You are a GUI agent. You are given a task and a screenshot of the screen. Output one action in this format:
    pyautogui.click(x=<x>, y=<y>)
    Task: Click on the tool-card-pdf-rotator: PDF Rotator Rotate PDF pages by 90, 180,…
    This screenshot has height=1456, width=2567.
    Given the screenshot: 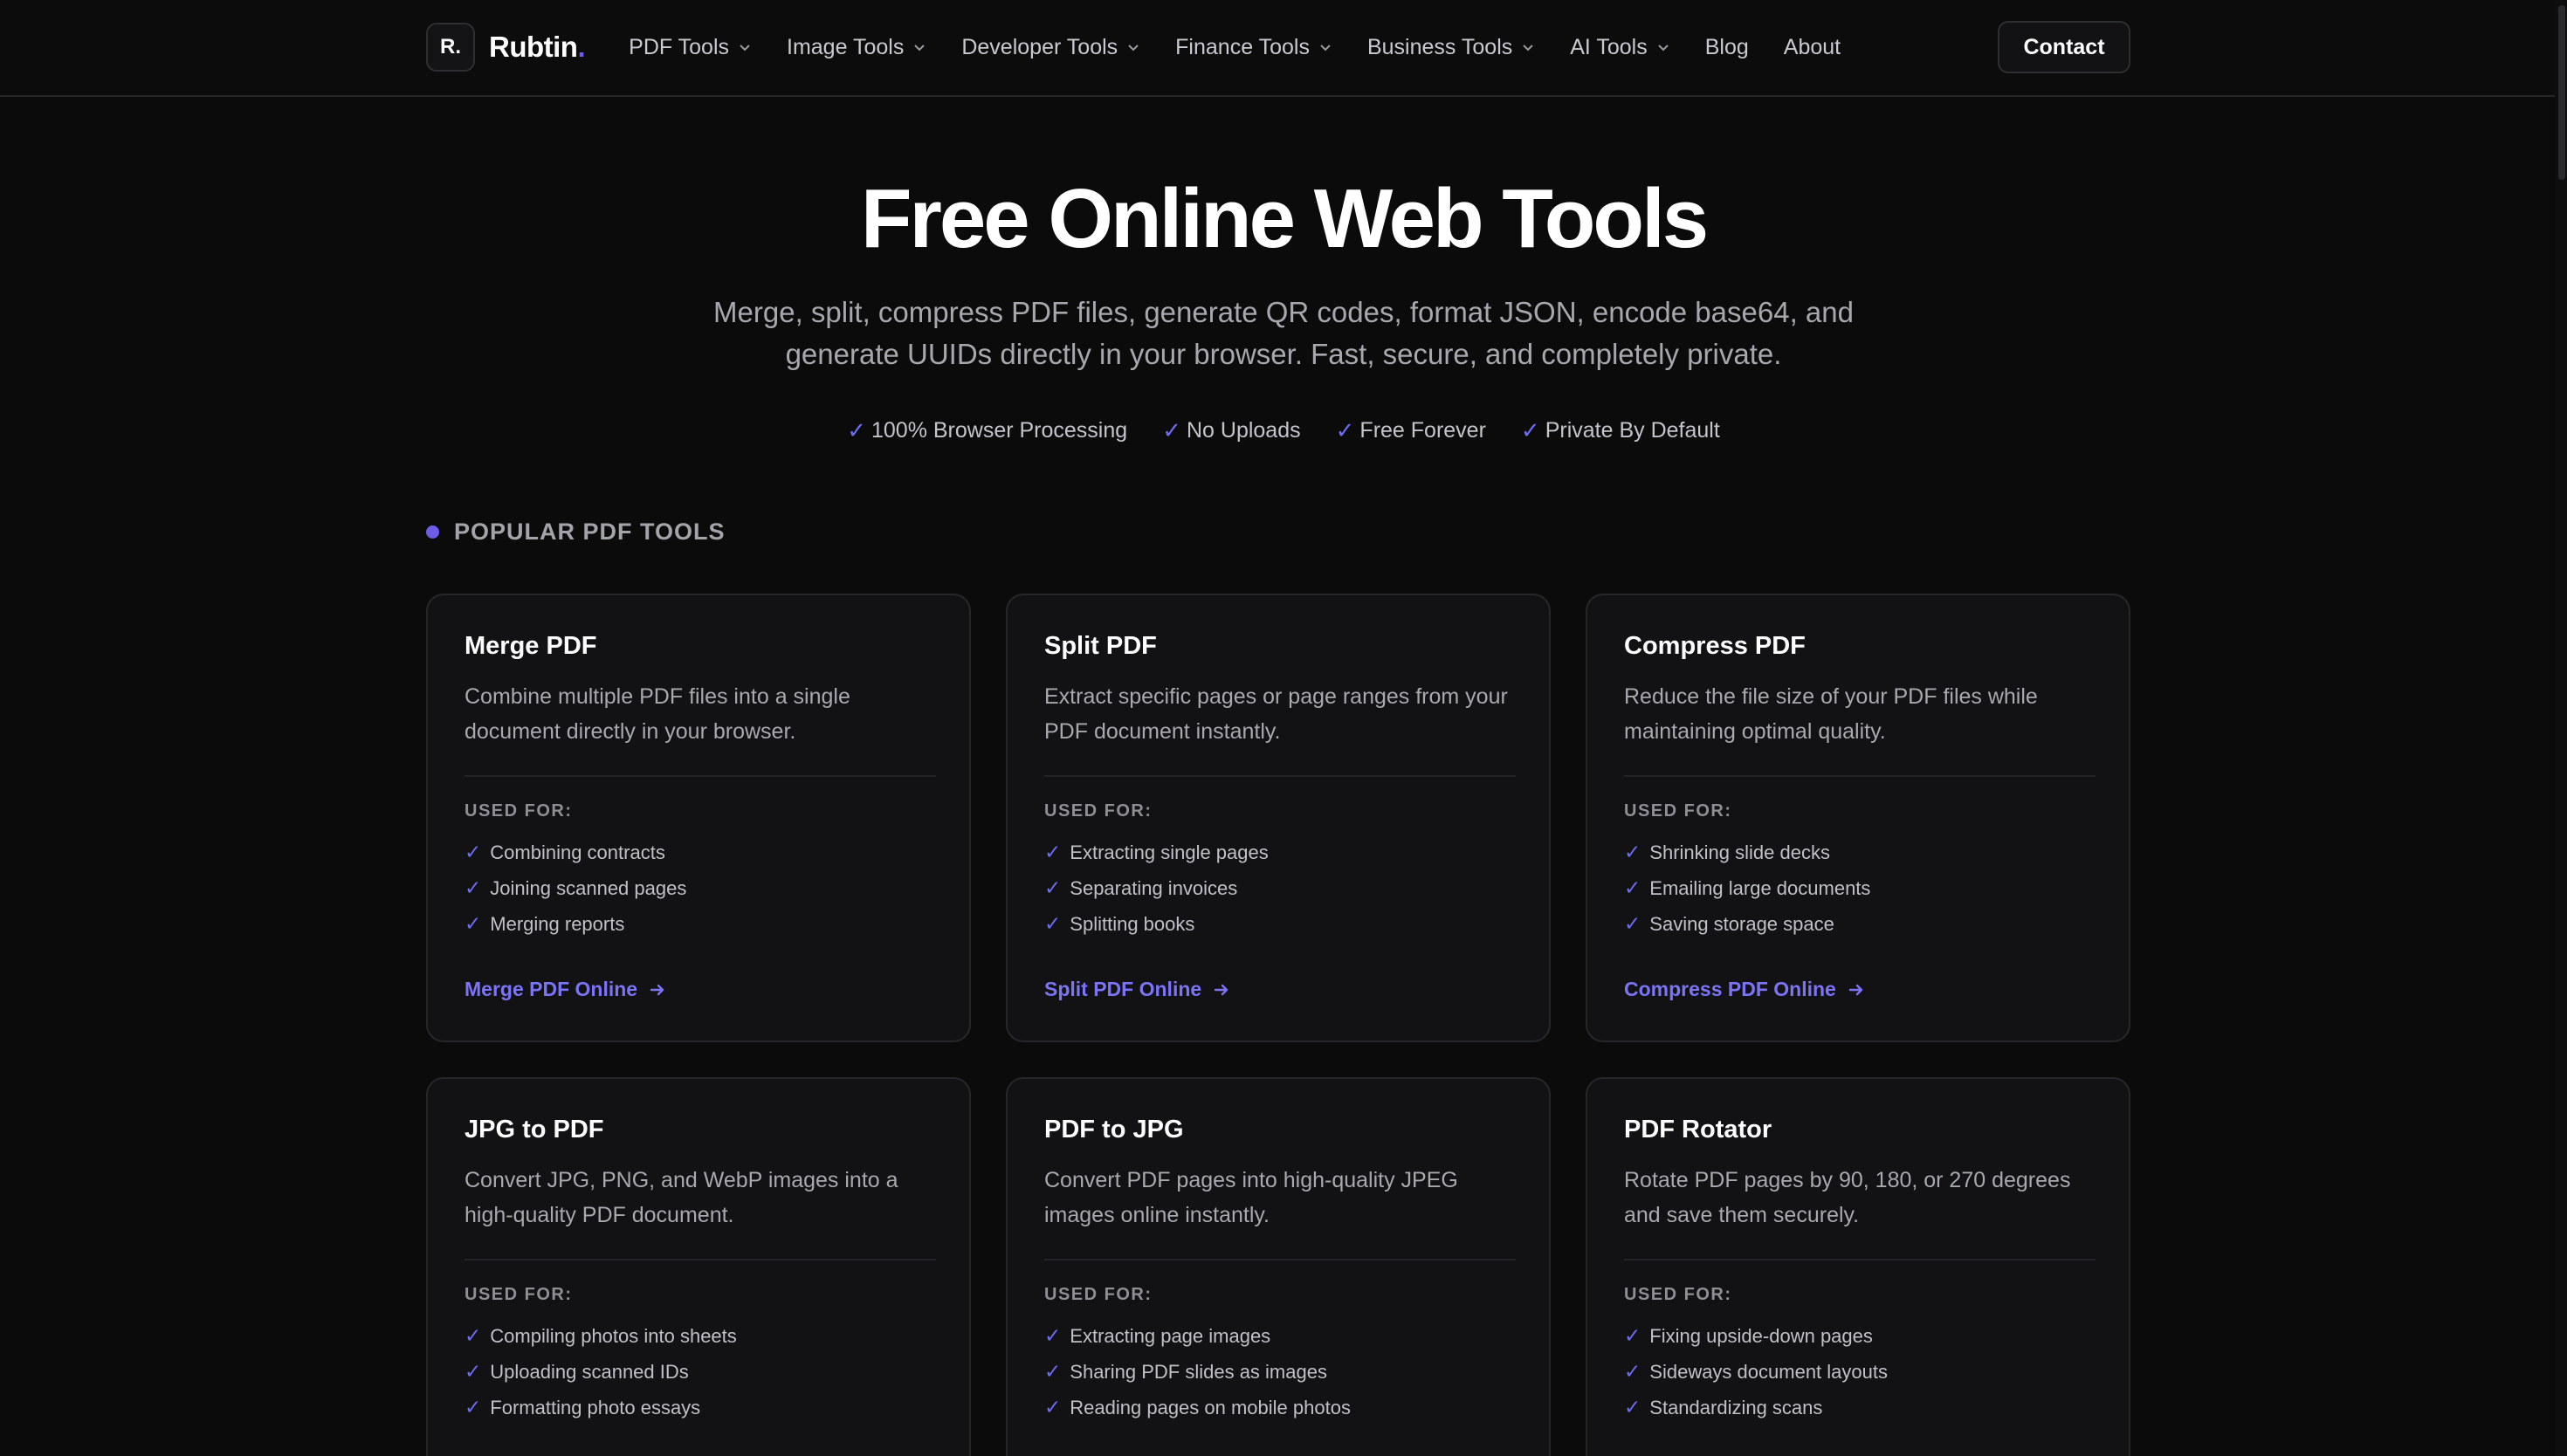 What is the action you would take?
    pyautogui.click(x=1858, y=1266)
    